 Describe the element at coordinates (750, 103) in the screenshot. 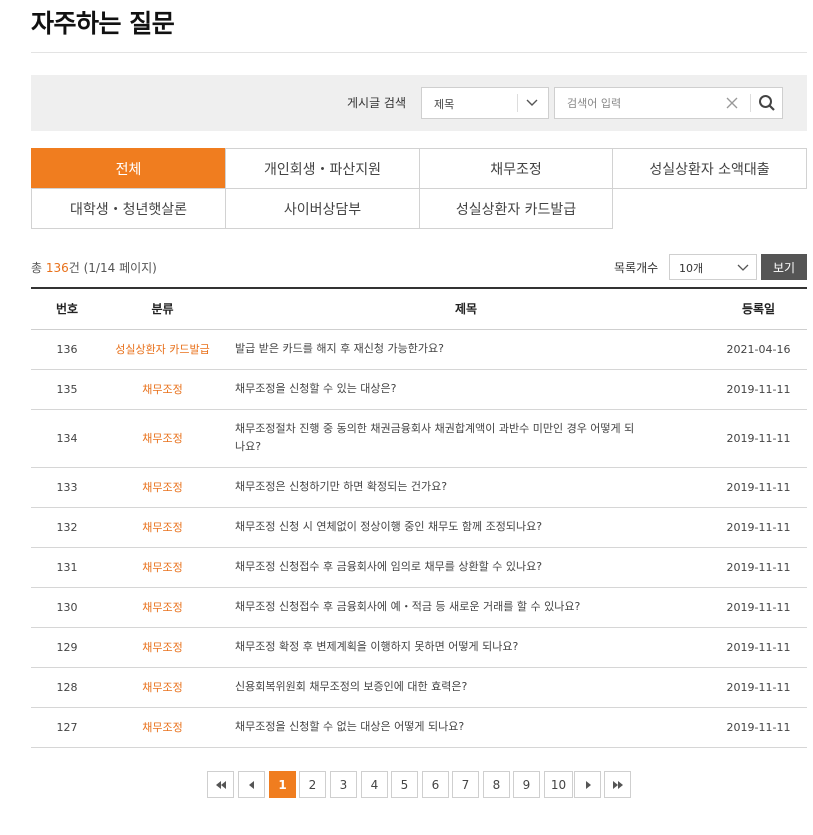

I see `search-divider` at that location.